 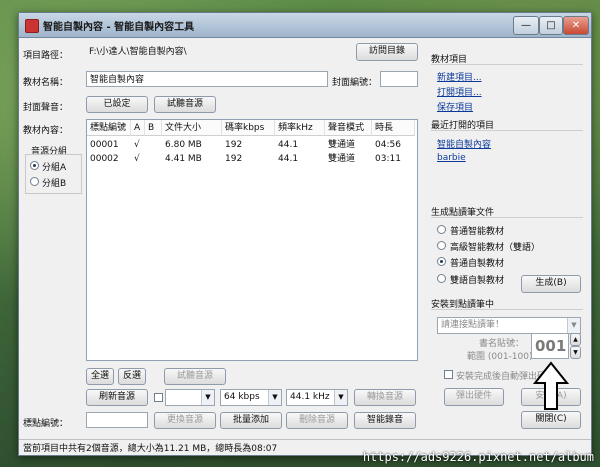 What do you see at coordinates (393, 128) in the screenshot?
I see `col-header-duration: 時長` at bounding box center [393, 128].